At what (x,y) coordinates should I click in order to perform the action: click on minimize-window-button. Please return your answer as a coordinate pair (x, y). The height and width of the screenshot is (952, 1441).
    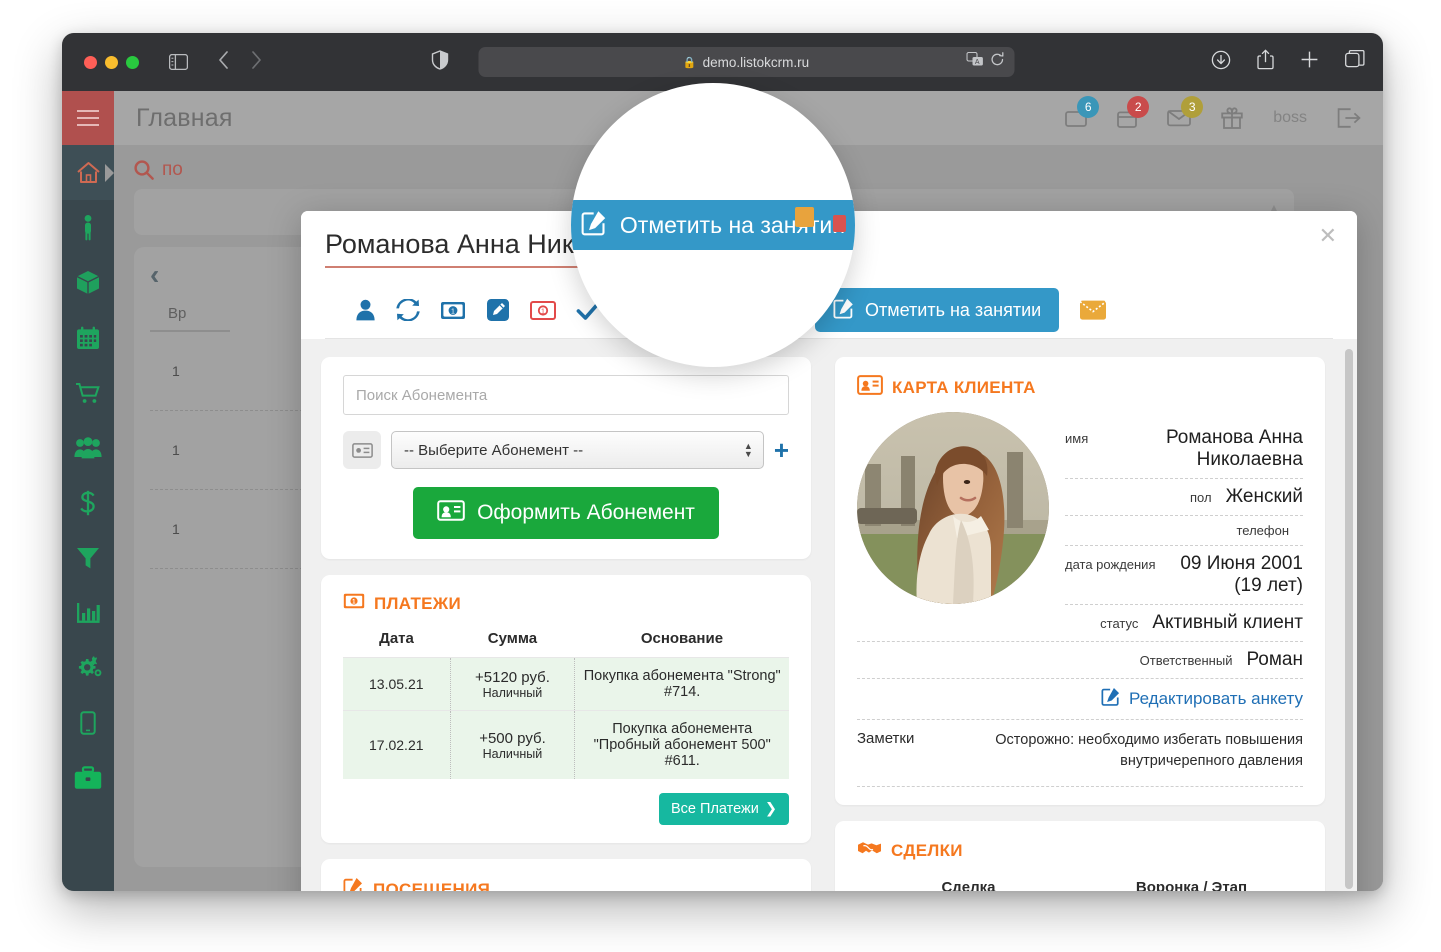
    Looking at the image, I should click on (111, 62).